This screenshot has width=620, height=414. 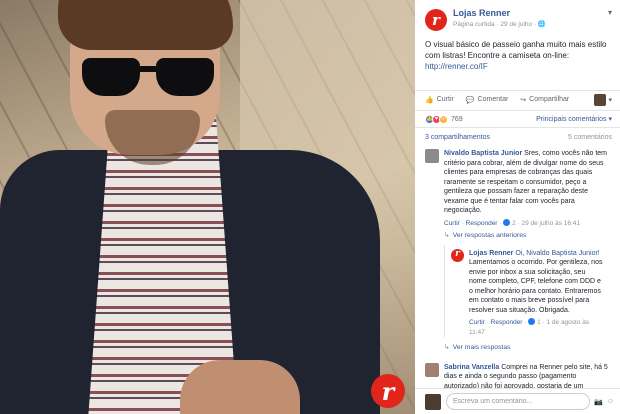 What do you see at coordinates (436, 20) in the screenshot?
I see `page-avatar: r` at bounding box center [436, 20].